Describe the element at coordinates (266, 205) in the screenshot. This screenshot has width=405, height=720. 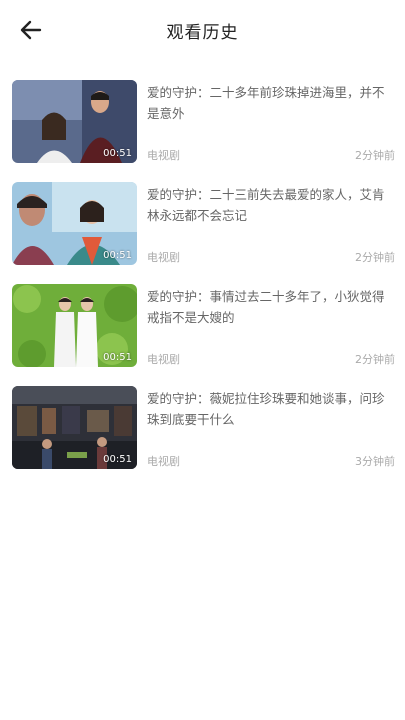
I see `video-title: 爱的守护：二十三前失去最爱的家人，艾肯林永远都不会忘记` at that location.